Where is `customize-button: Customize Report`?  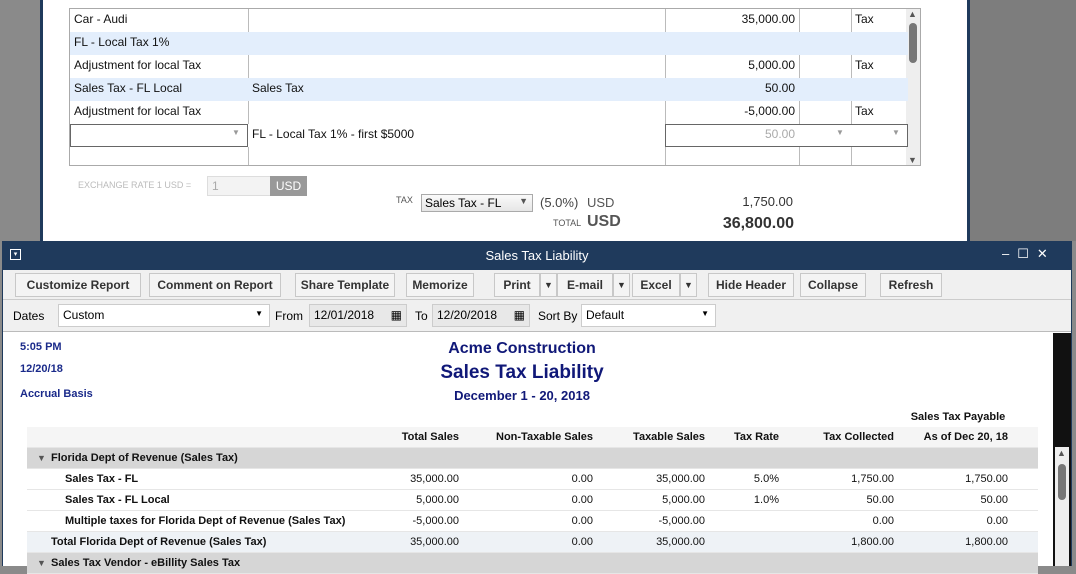
customize-button: Customize Report is located at coordinates (78, 285).